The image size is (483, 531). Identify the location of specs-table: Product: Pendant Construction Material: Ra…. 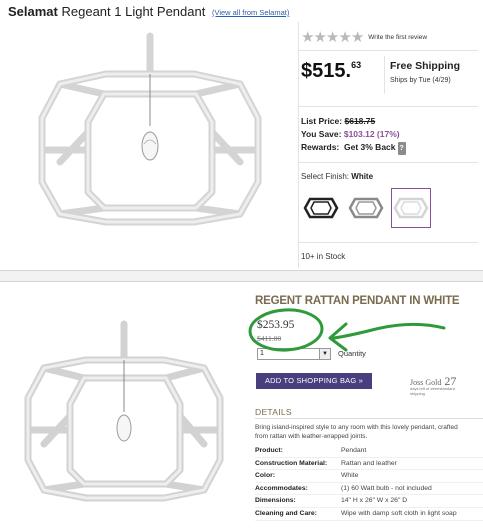
(369, 483).